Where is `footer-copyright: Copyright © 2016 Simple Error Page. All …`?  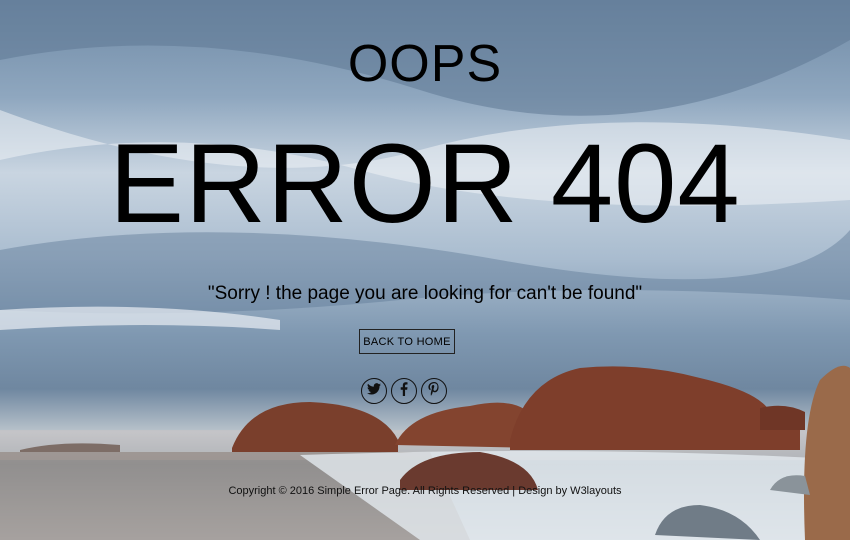
footer-copyright: Copyright © 2016 Simple Error Page. All … is located at coordinates (425, 491).